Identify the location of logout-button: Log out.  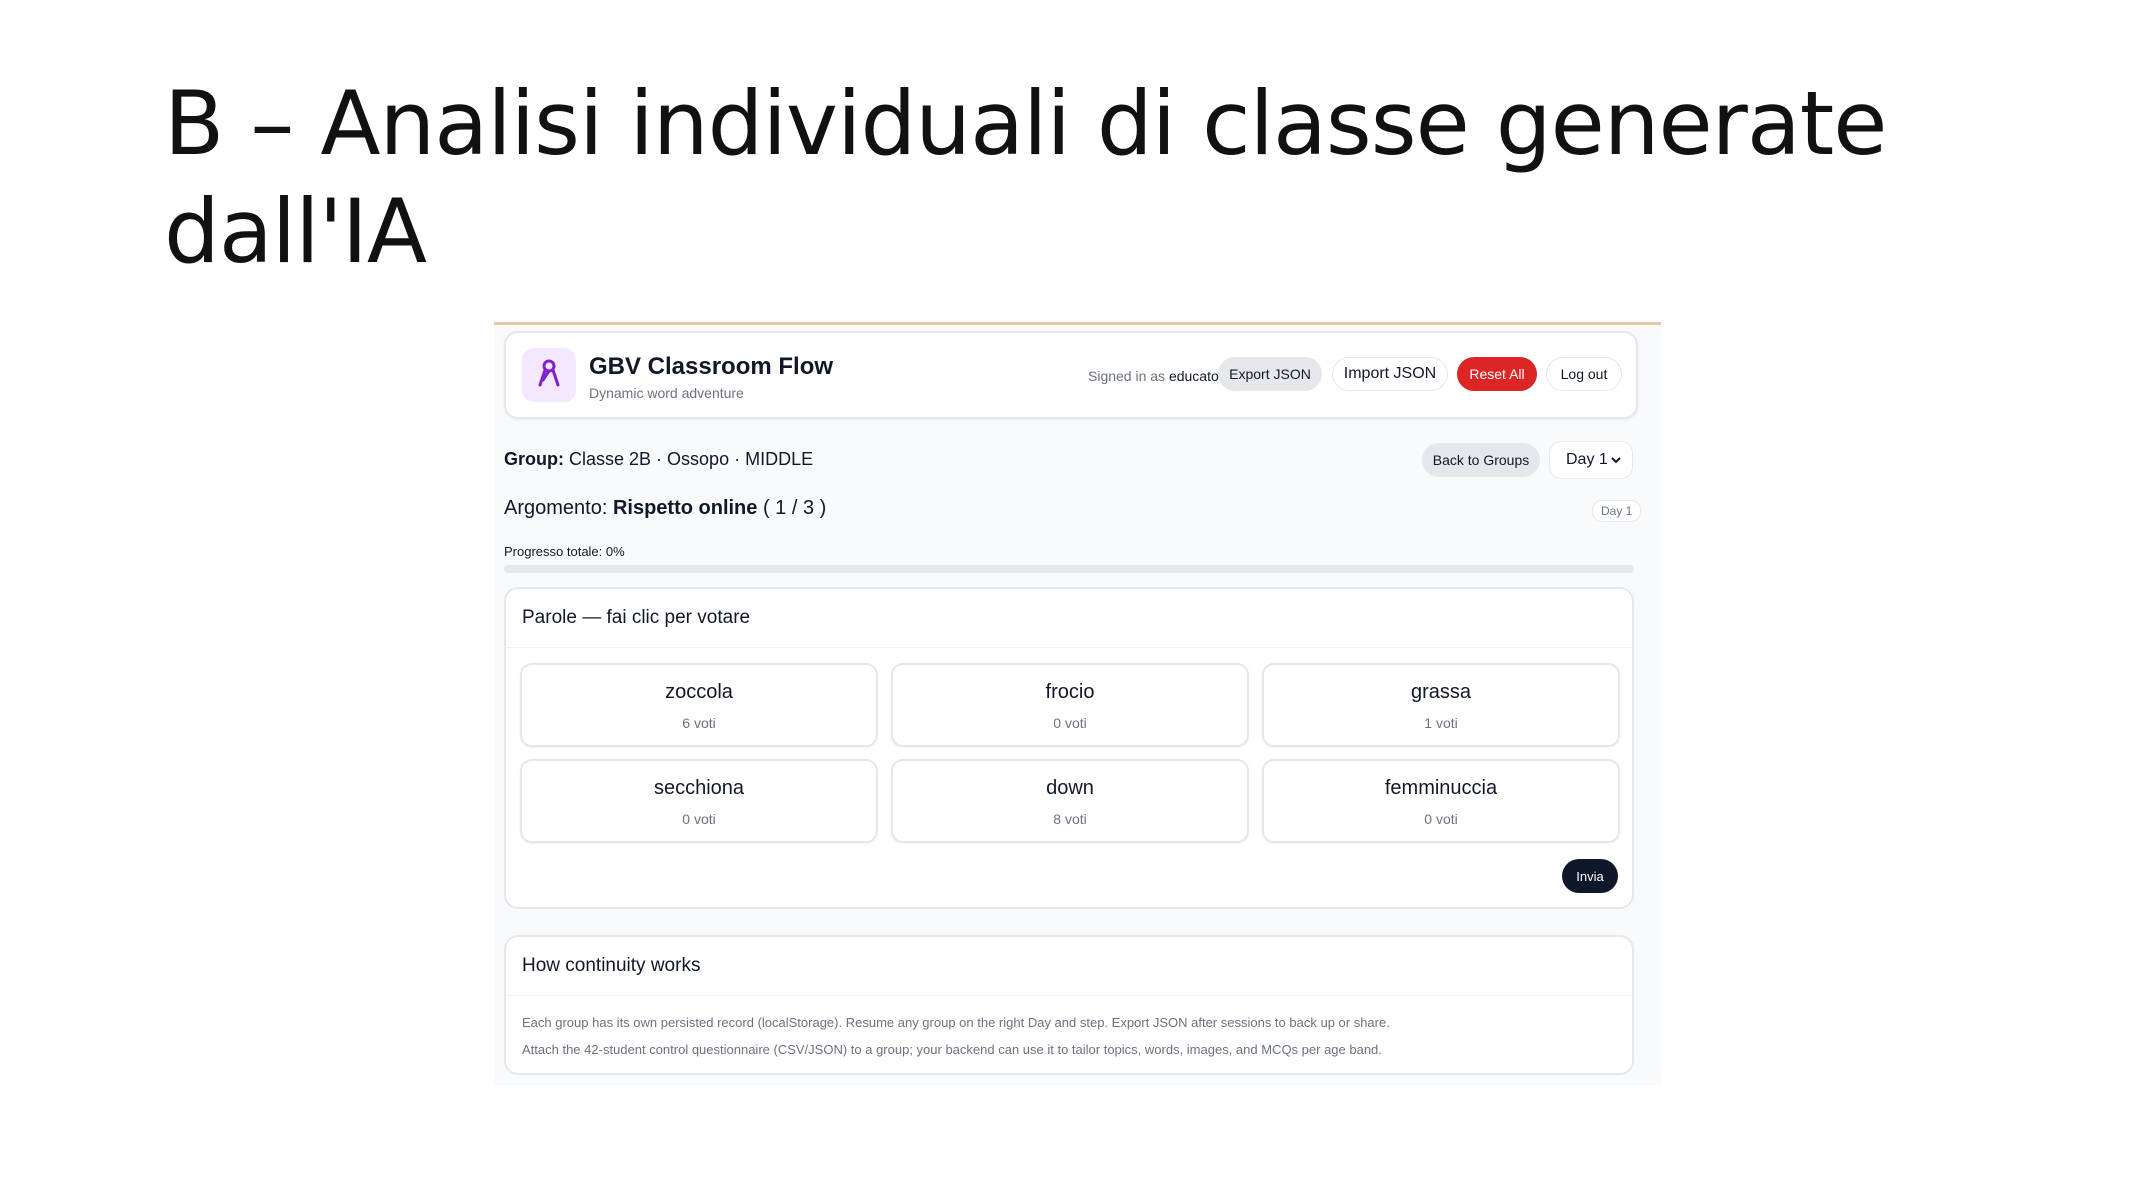
(1584, 374).